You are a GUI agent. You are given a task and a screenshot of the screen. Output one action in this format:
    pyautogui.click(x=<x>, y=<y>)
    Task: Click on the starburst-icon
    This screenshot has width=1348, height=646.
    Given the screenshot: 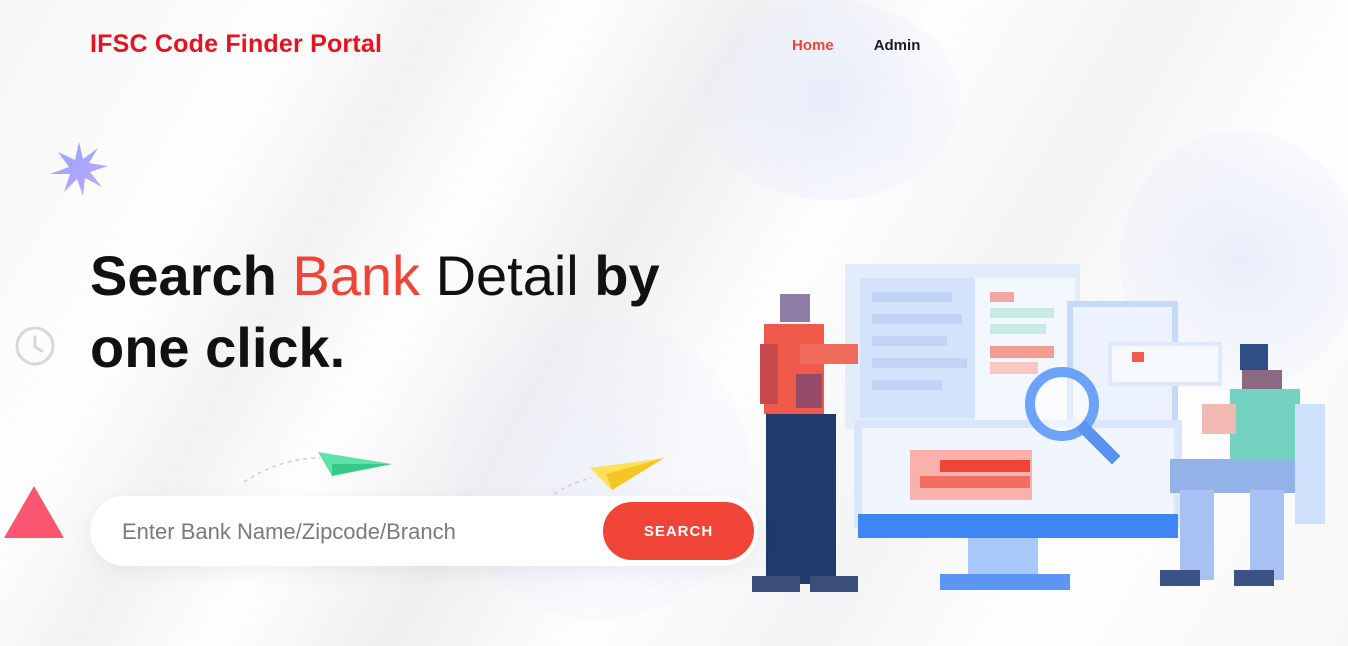 What is the action you would take?
    pyautogui.click(x=79, y=169)
    